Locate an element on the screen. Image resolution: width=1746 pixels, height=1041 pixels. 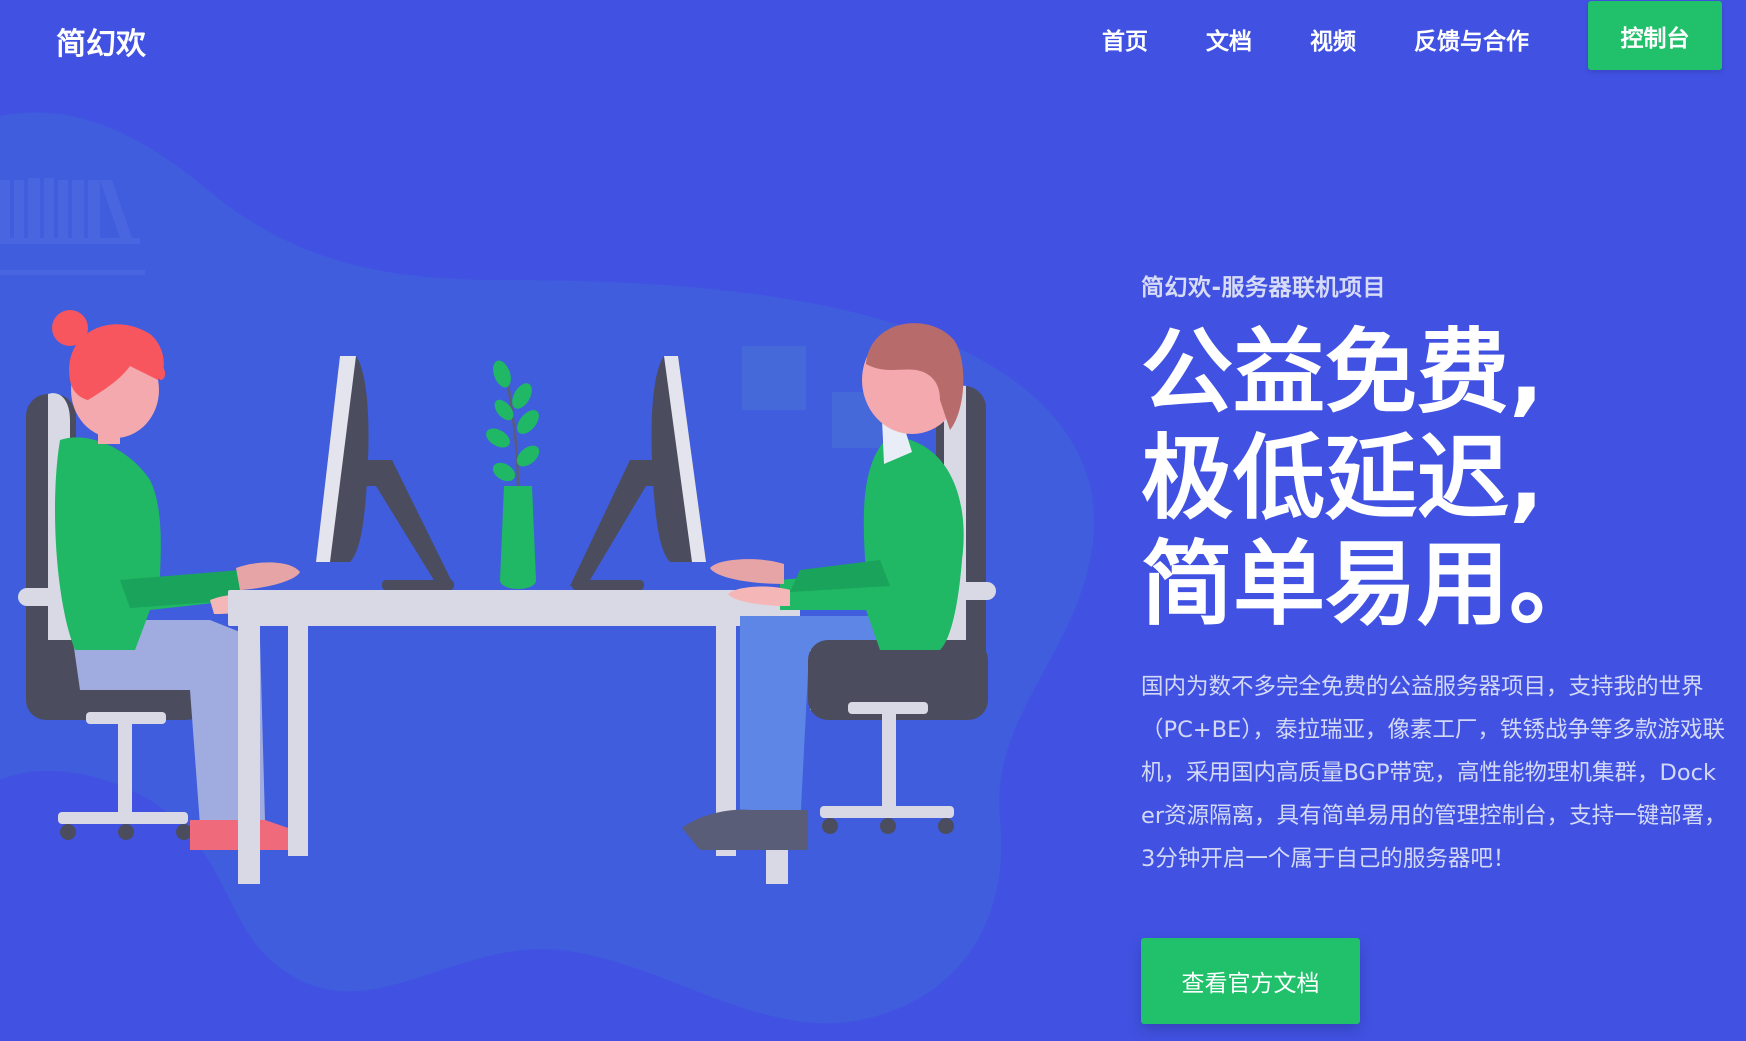
nav-item-feedback: 反馈与合作 is located at coordinates (1471, 39).